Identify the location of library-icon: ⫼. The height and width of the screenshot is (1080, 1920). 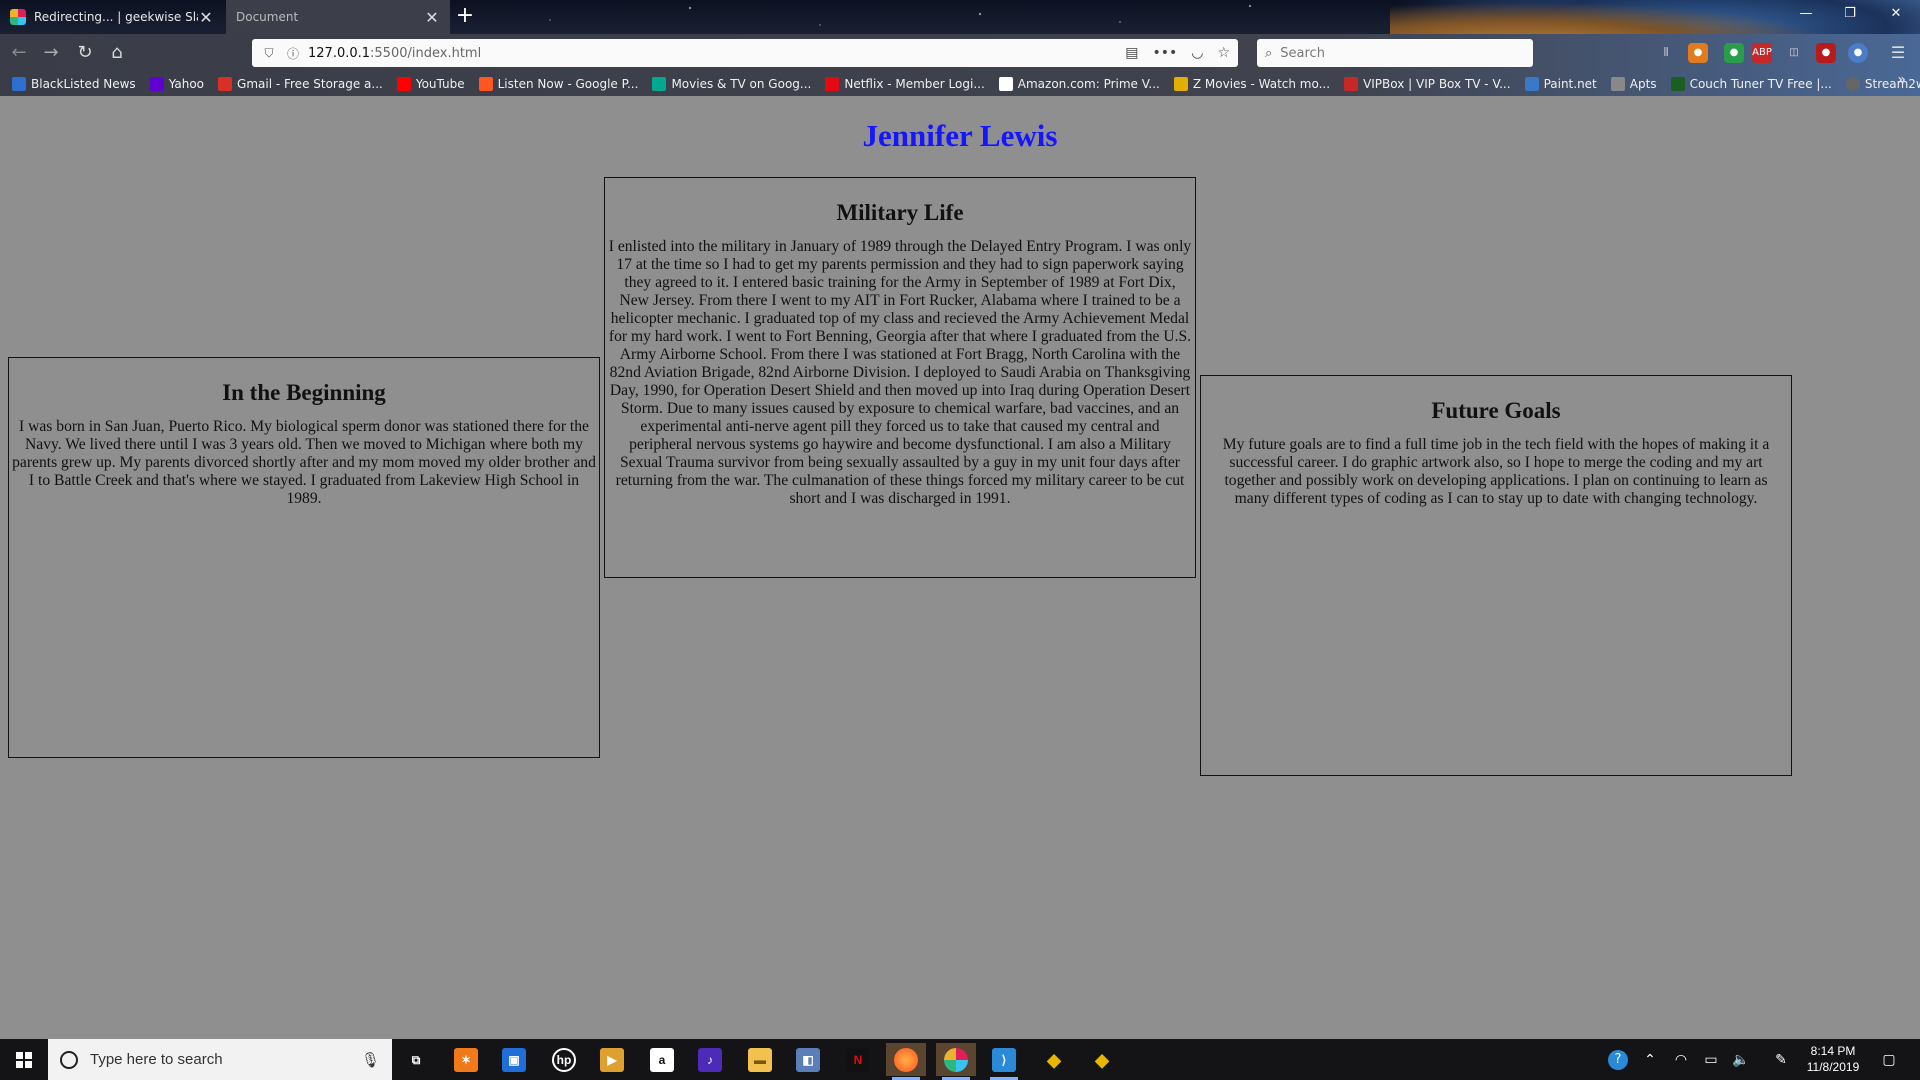
(1666, 53).